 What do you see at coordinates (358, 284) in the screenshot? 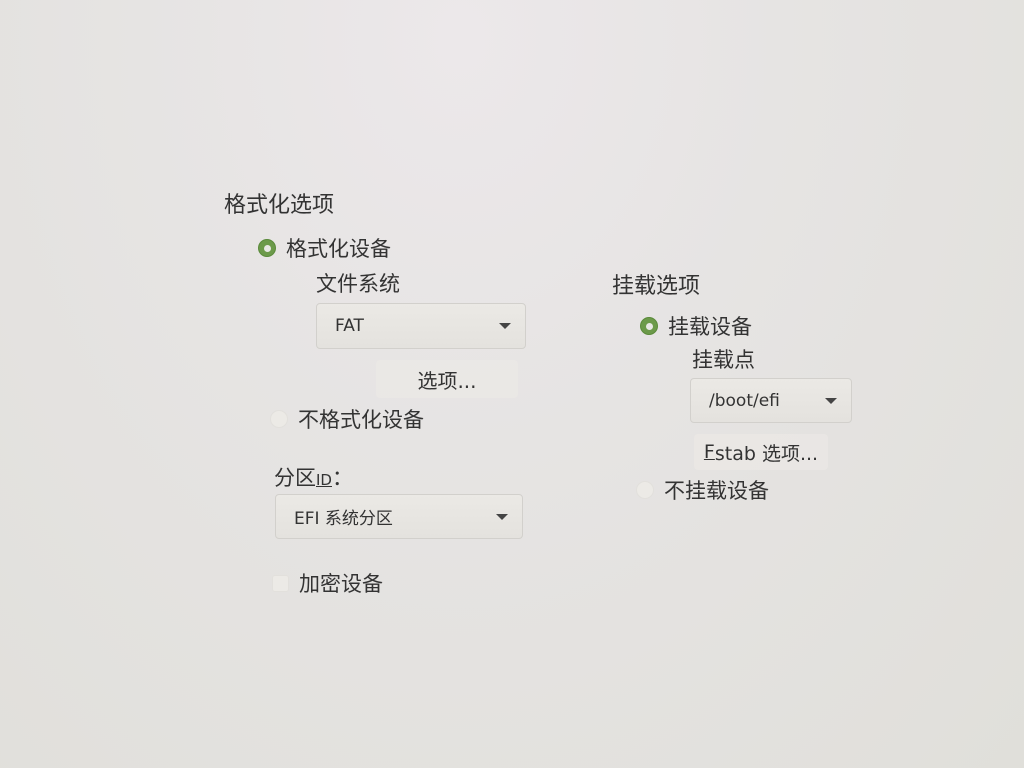
I see `filesystem-label: 文件系统` at bounding box center [358, 284].